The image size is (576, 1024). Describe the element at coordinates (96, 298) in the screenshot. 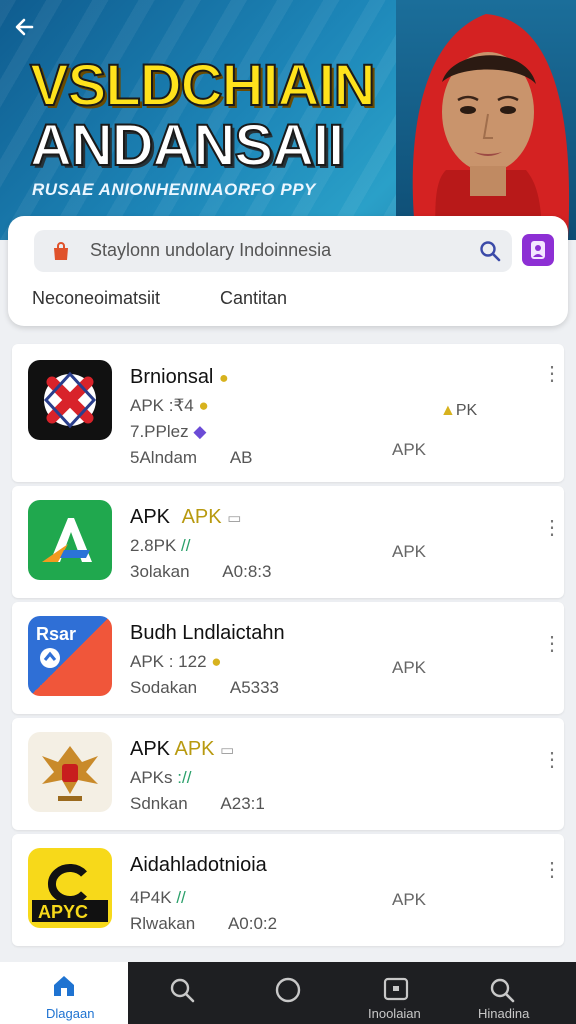

I see `filter-tab-left: Neconeoimatsiit` at that location.